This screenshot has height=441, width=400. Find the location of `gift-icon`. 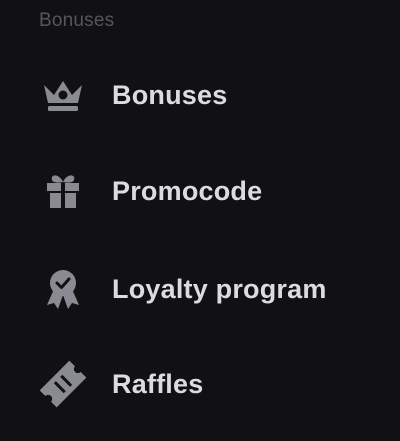

gift-icon is located at coordinates (63, 191).